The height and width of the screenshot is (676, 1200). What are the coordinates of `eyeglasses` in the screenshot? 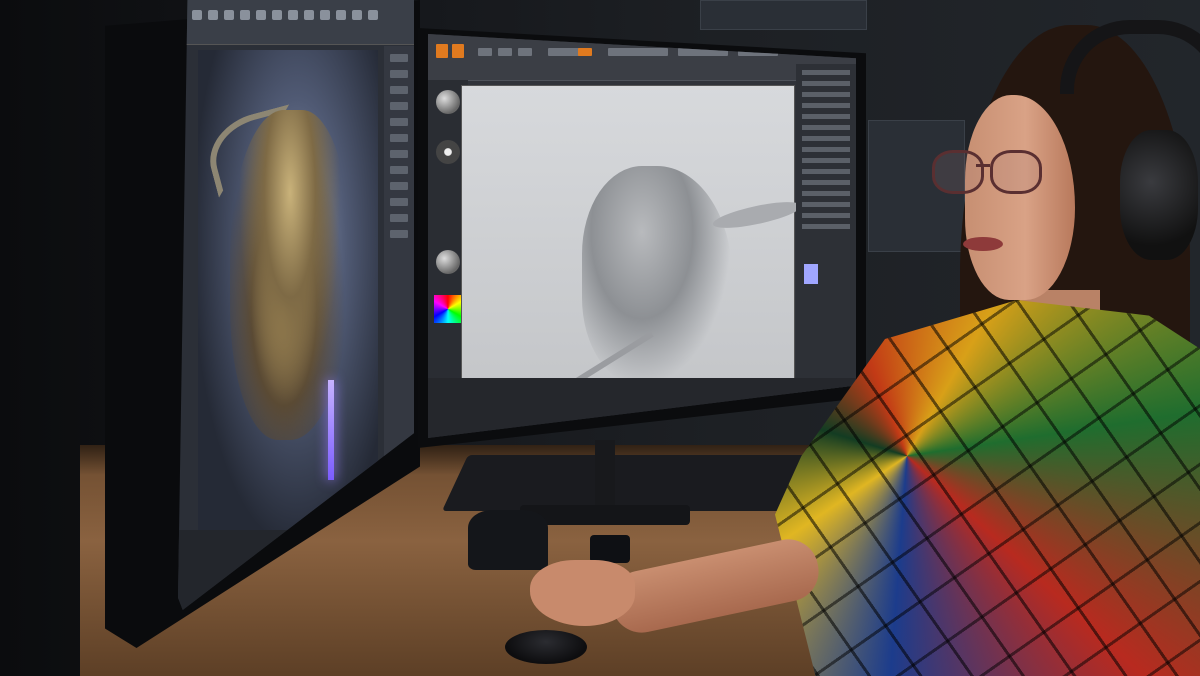 It's located at (992, 172).